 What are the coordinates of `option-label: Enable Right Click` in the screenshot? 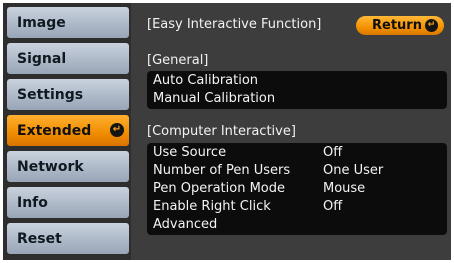 It's located at (212, 206).